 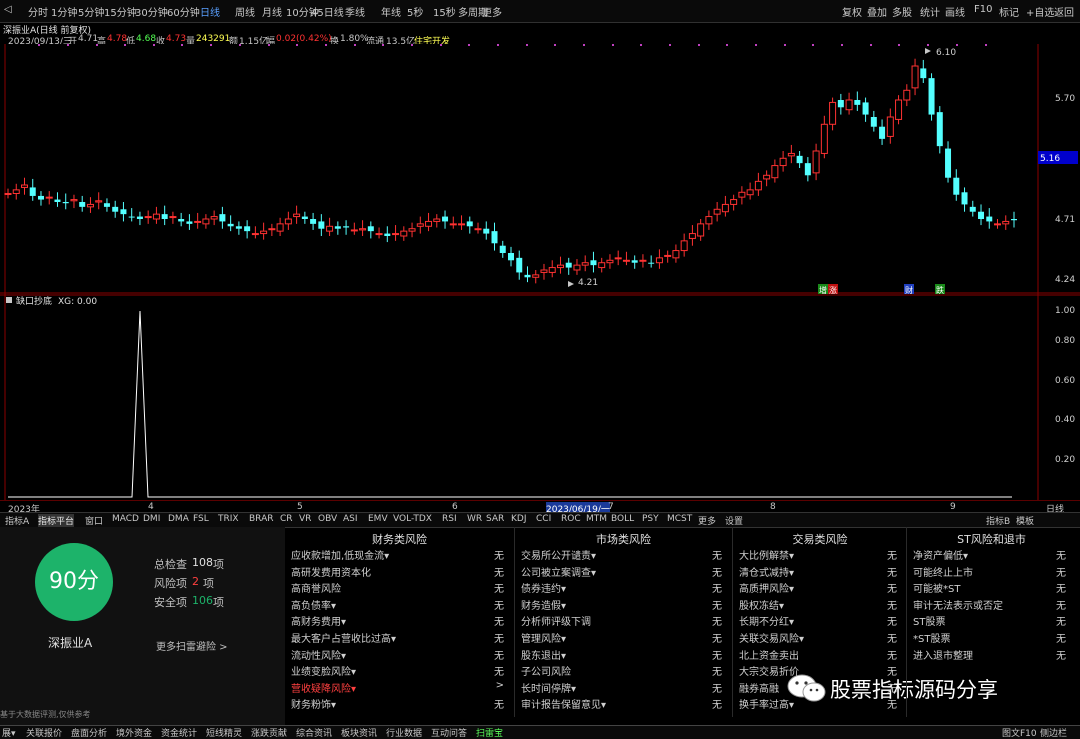 What do you see at coordinates (91, 11) in the screenshot?
I see `period-2: 5分钟` at bounding box center [91, 11].